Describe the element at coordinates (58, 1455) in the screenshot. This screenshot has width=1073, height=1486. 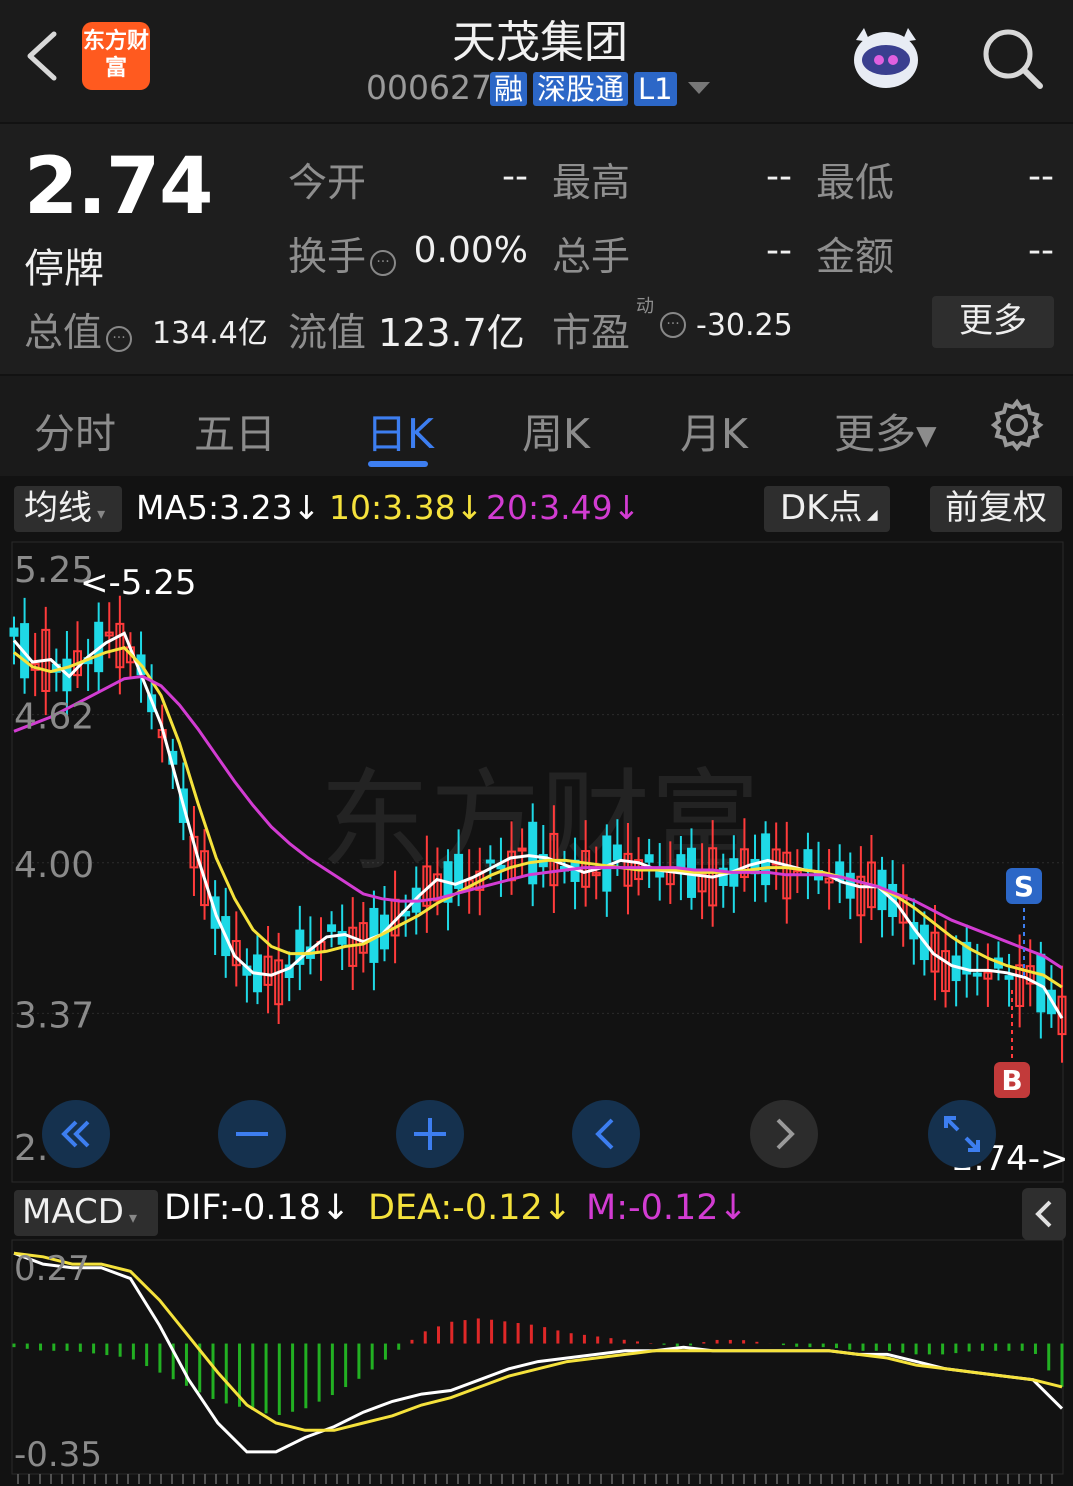
I see `macd-y-tick-label: -0.35` at that location.